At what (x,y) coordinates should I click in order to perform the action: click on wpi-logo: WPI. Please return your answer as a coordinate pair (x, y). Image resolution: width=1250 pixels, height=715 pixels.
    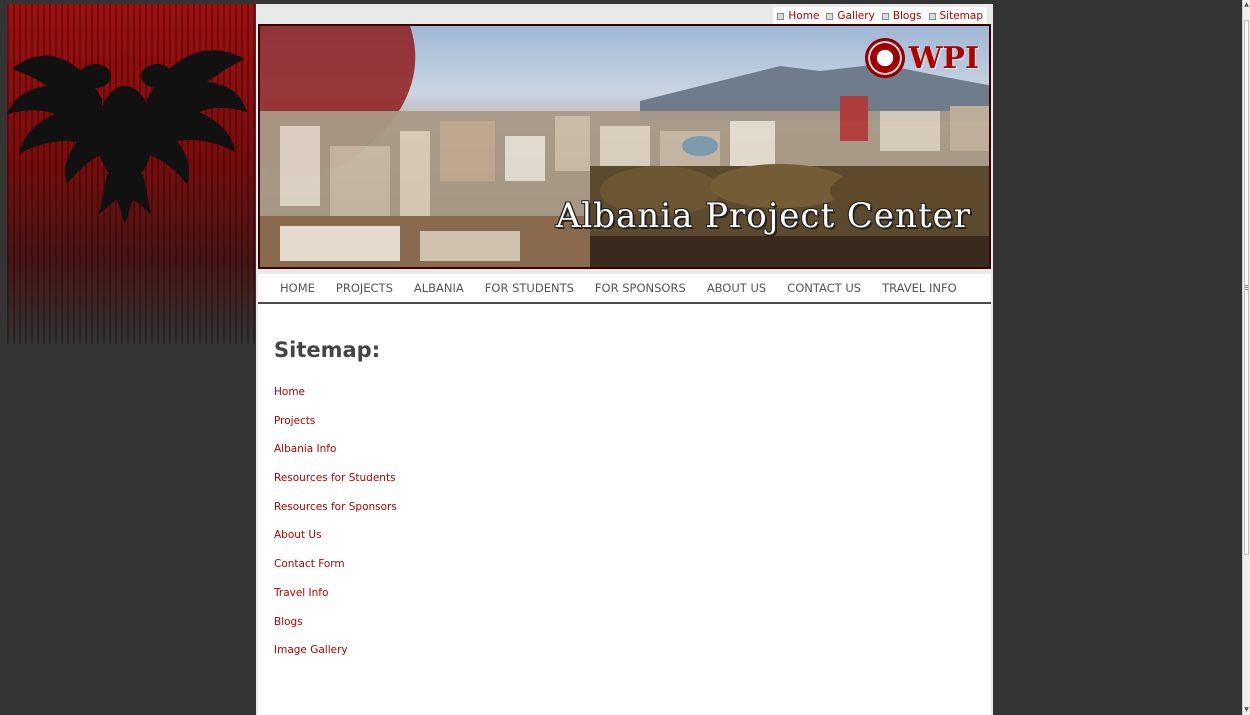
    Looking at the image, I should click on (921, 58).